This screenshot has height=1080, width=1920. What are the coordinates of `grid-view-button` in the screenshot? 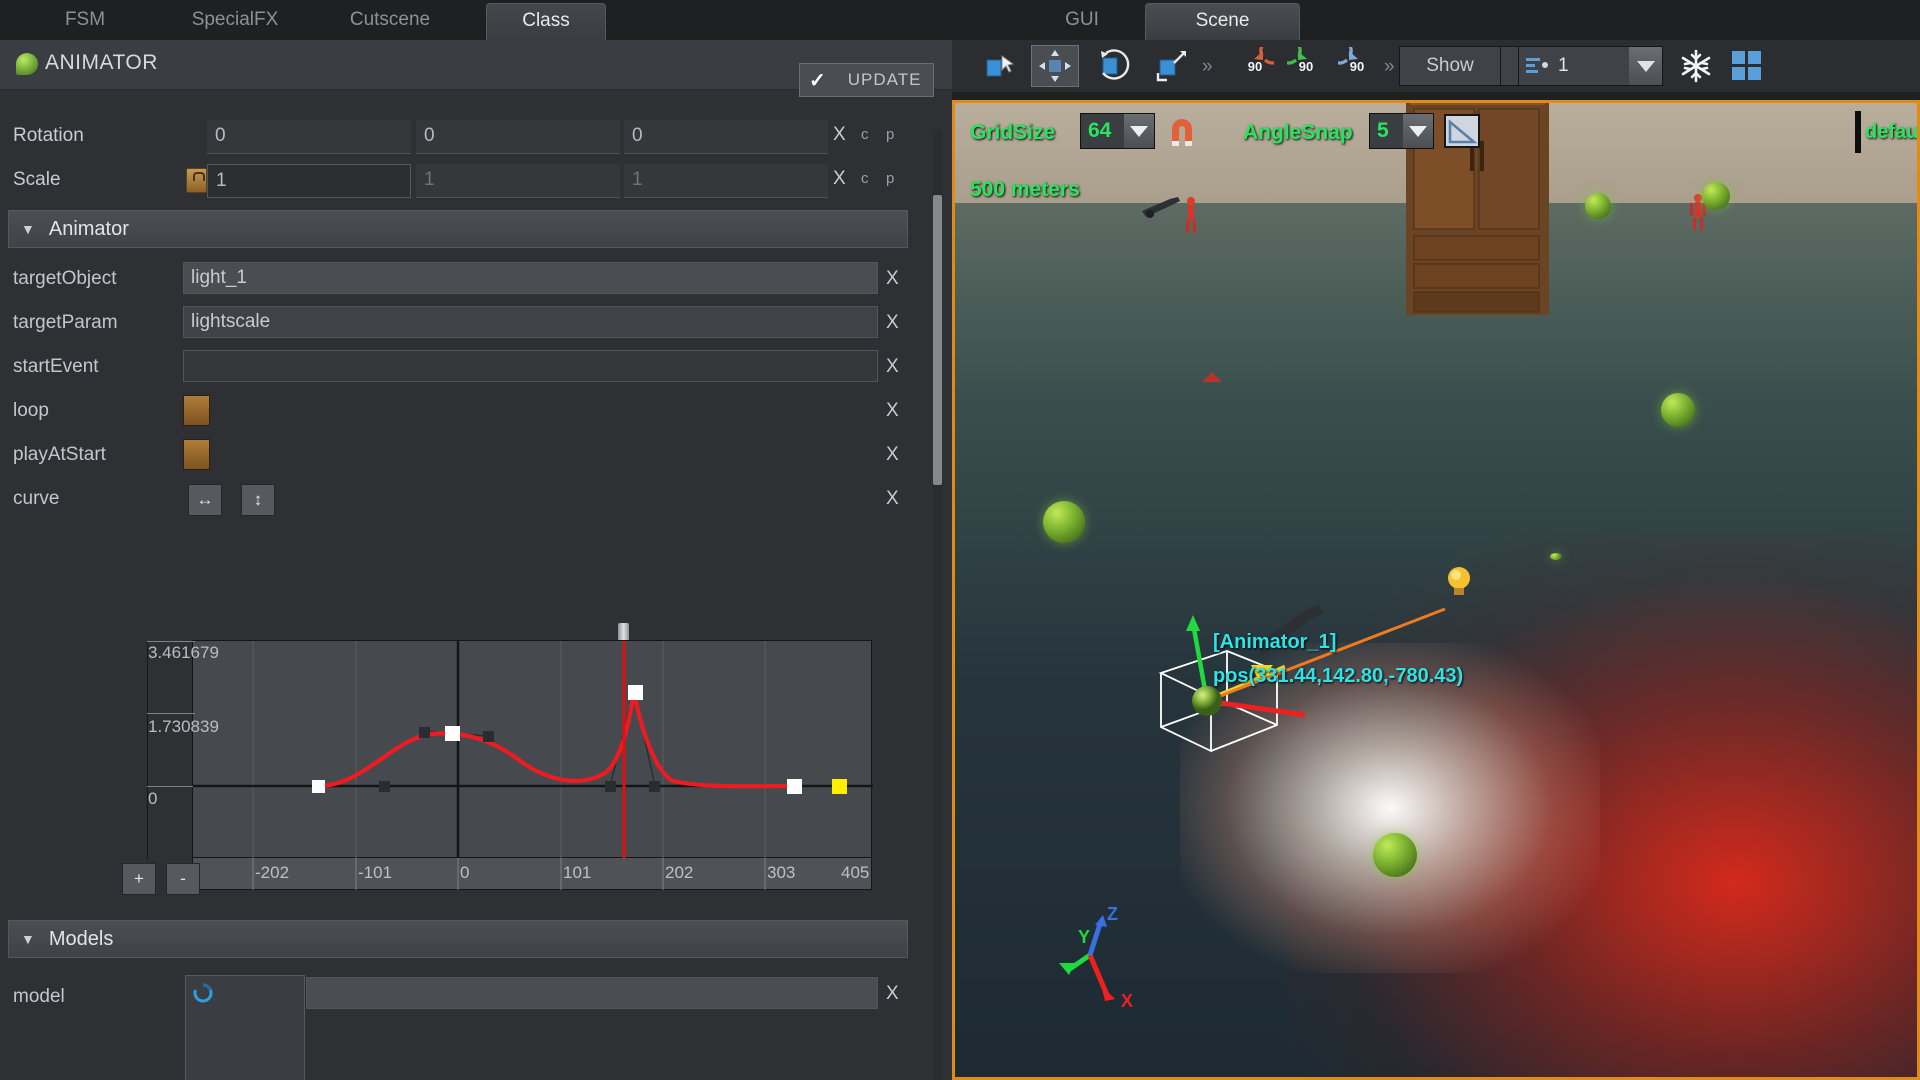 It's located at (1747, 66).